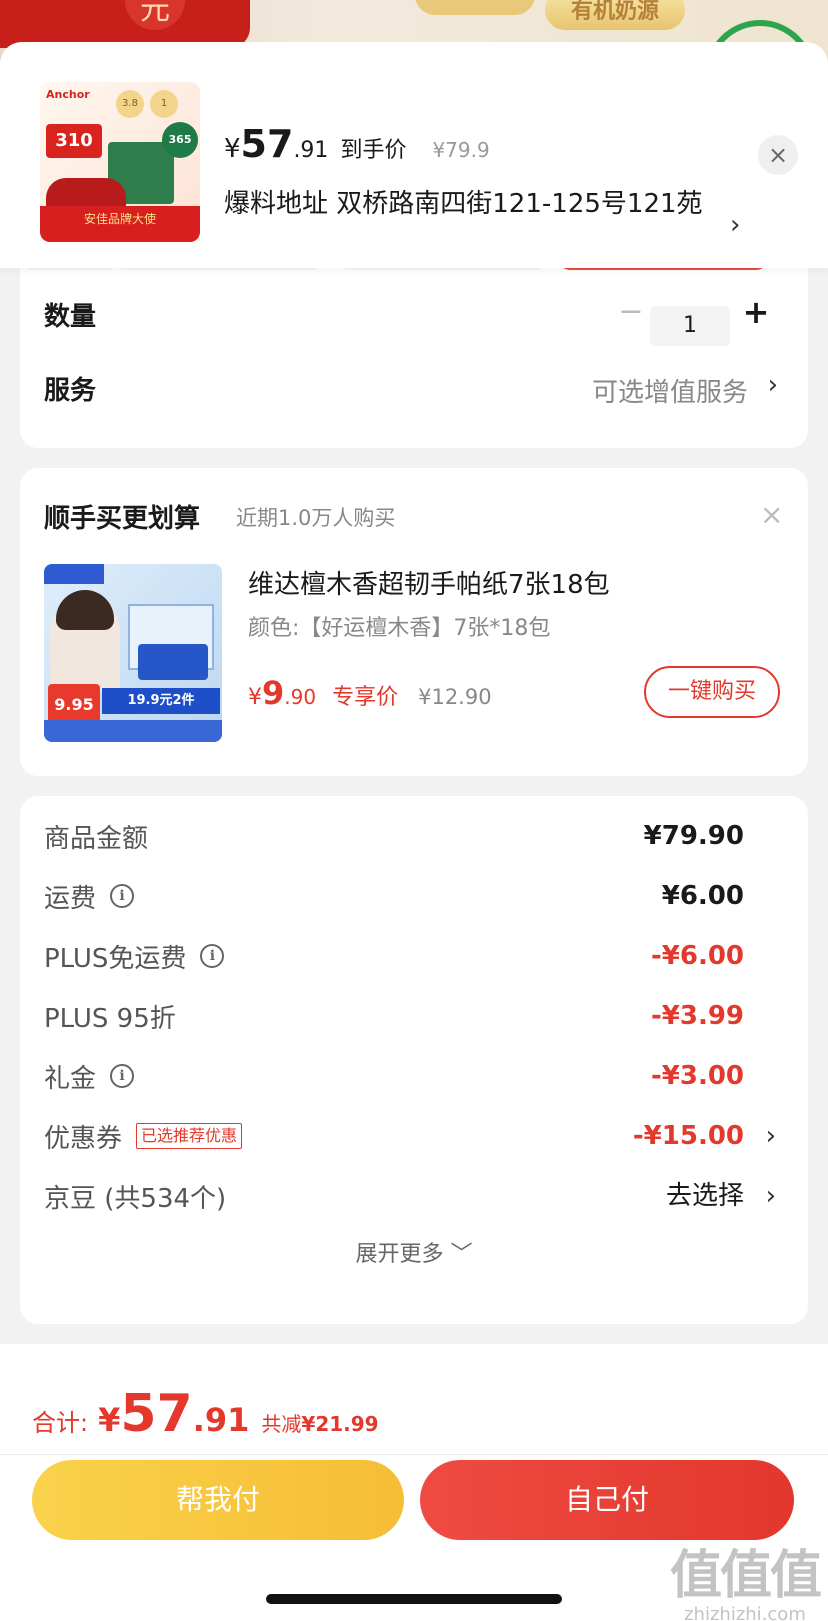 The image size is (828, 1621). What do you see at coordinates (109, 1420) in the screenshot?
I see `total-currency: ¥` at bounding box center [109, 1420].